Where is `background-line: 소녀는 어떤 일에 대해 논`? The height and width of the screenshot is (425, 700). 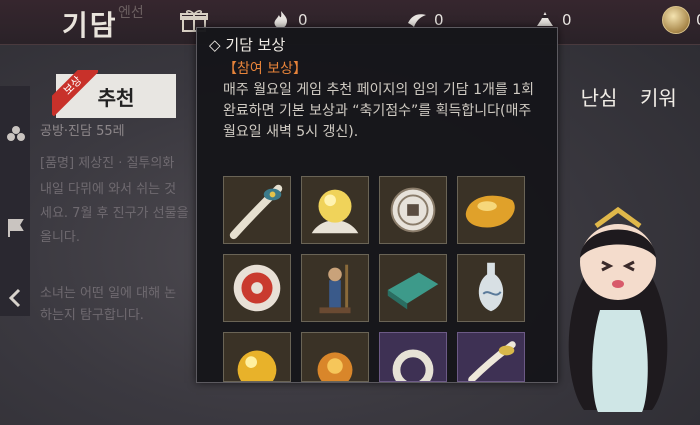 background-line: 소녀는 어떤 일에 대해 논 is located at coordinates (108, 293).